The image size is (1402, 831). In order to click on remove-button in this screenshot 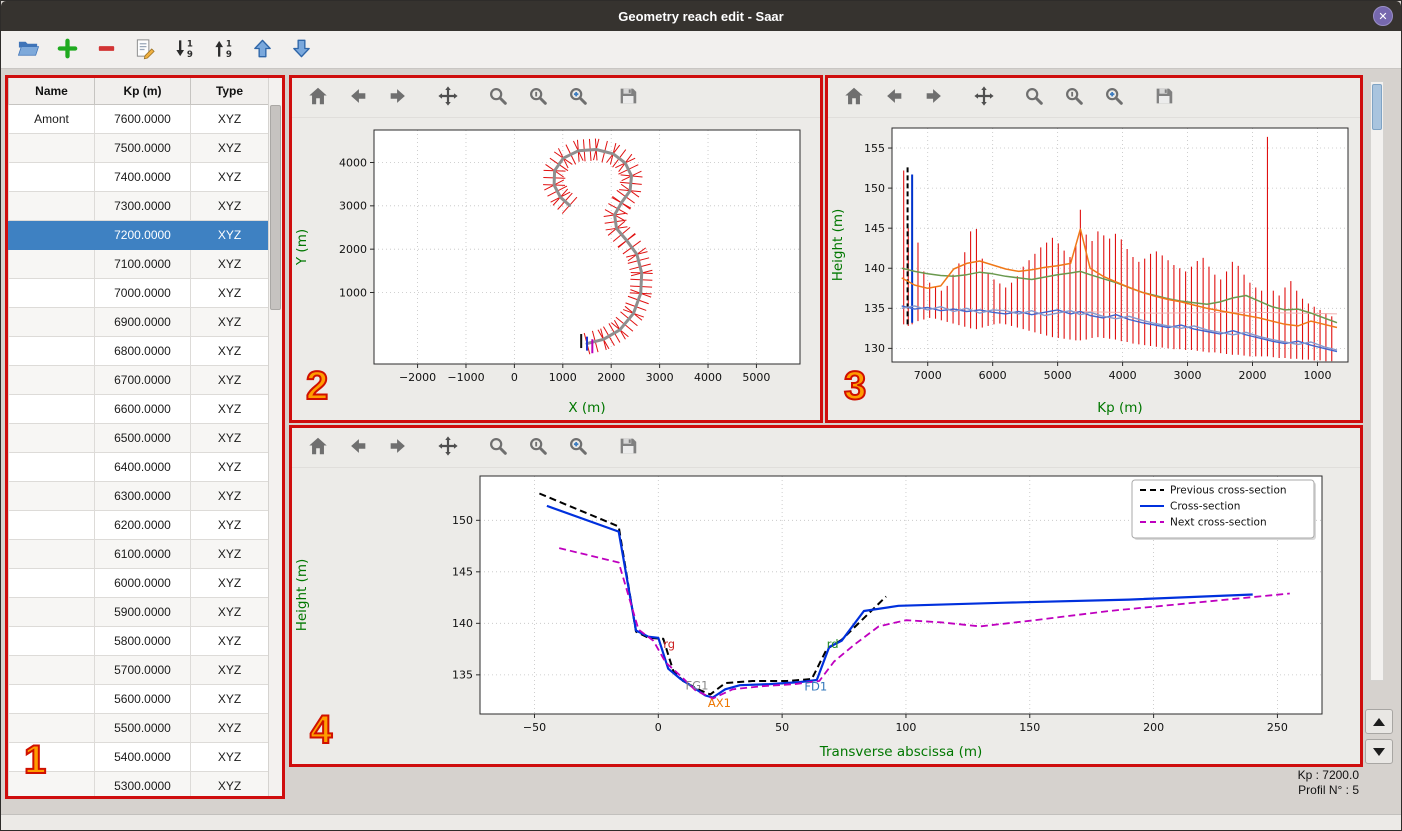, I will do `click(106, 50)`.